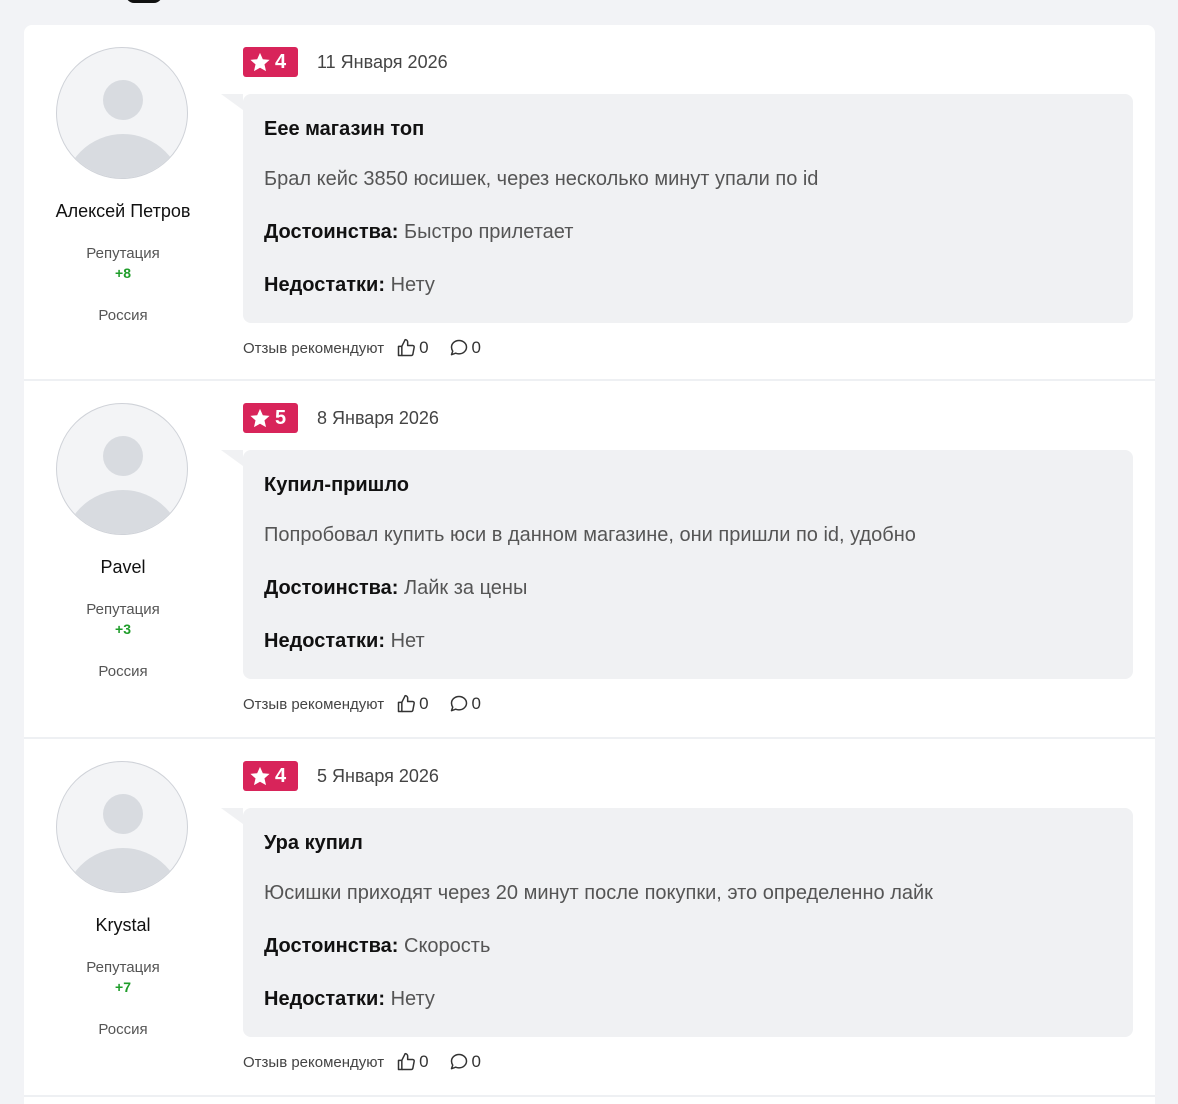 The image size is (1178, 1104). I want to click on rating-value: 5, so click(281, 417).